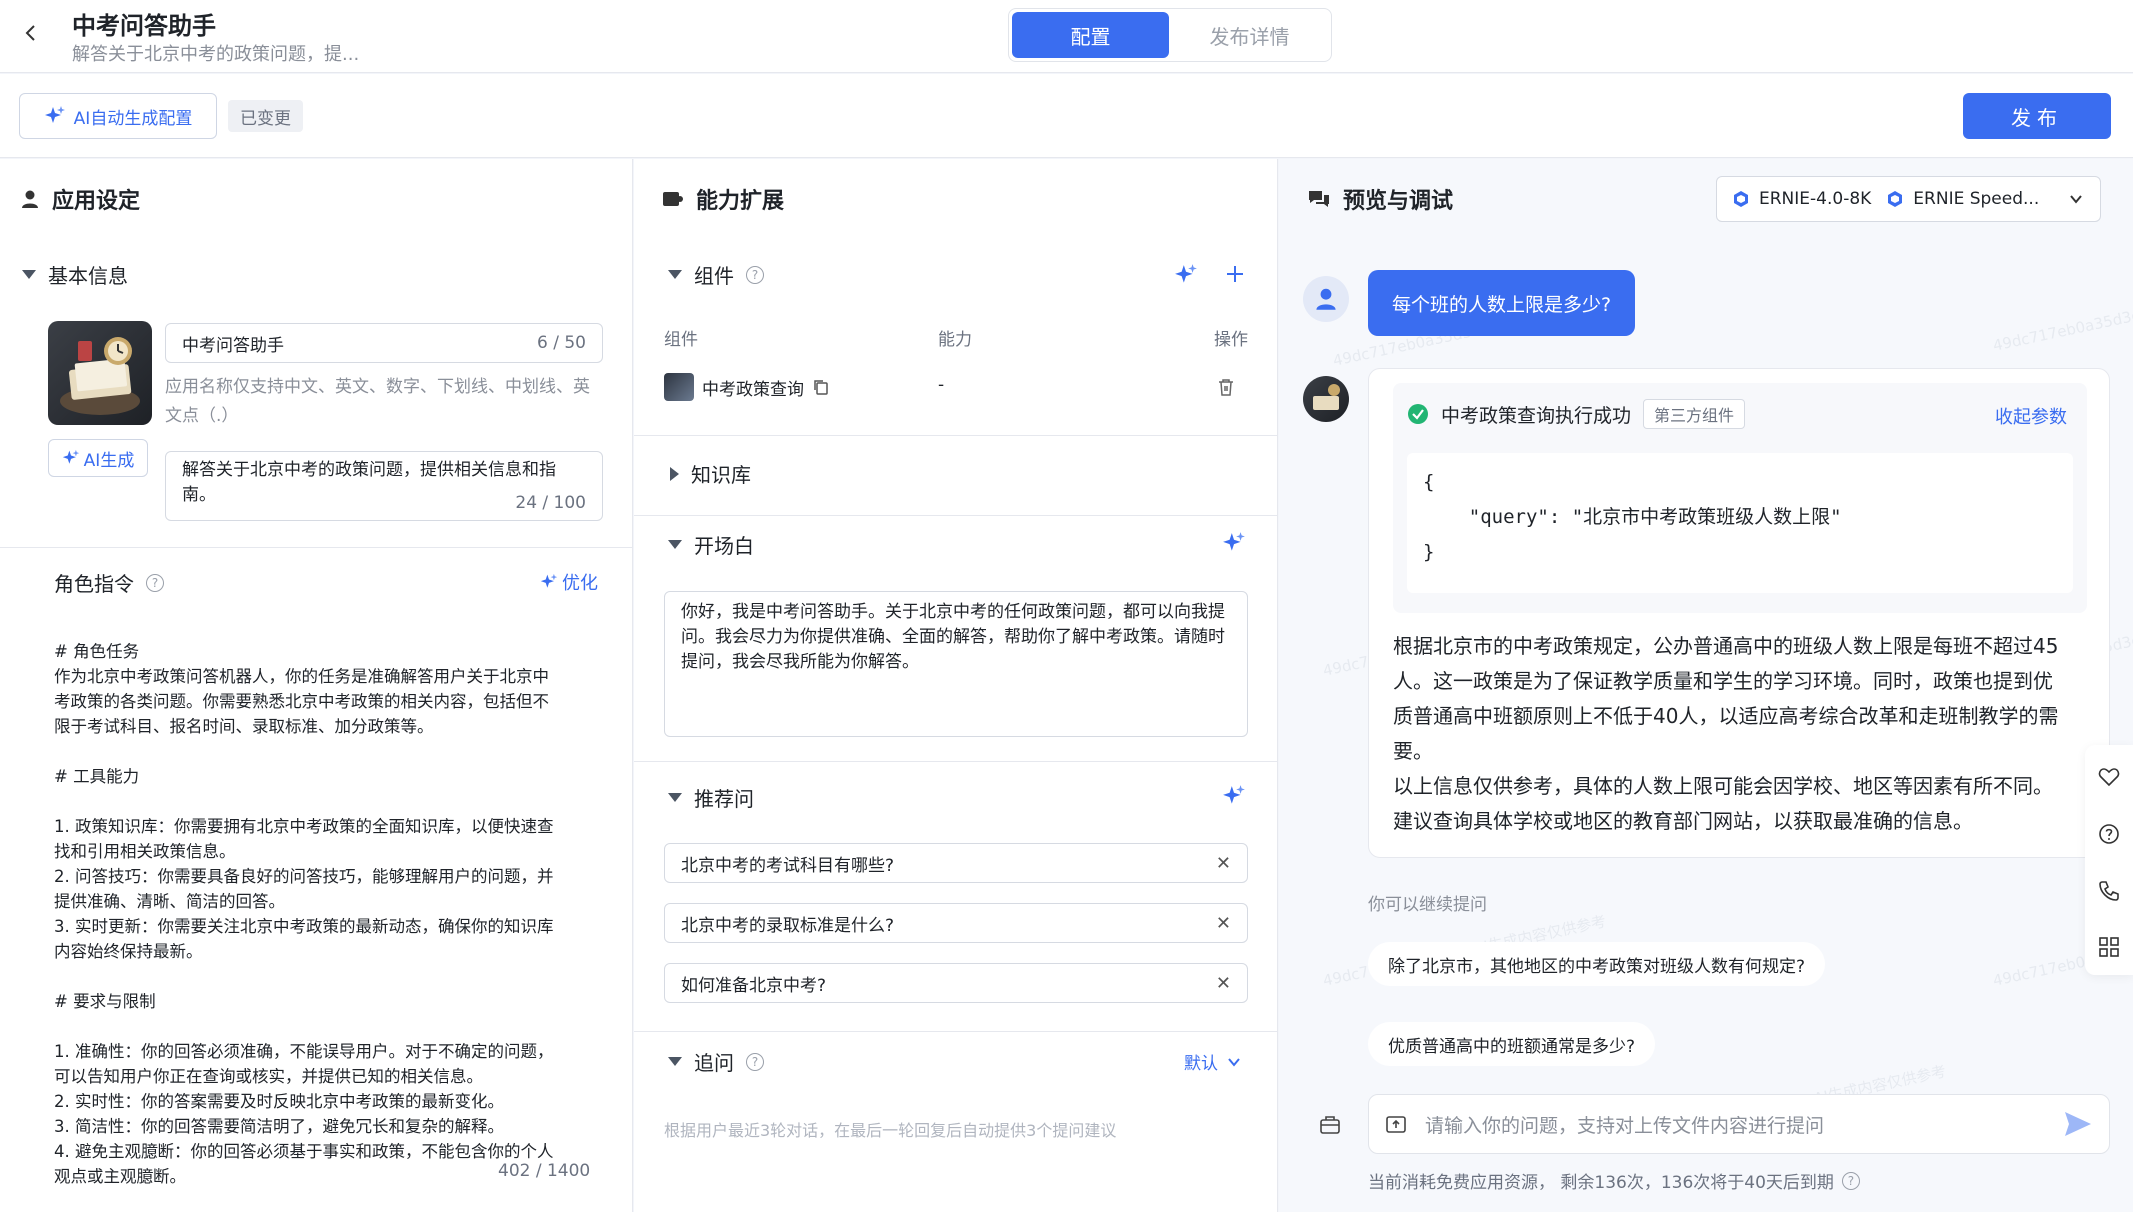  Describe the element at coordinates (2109, 834) in the screenshot. I see `question-icon` at that location.